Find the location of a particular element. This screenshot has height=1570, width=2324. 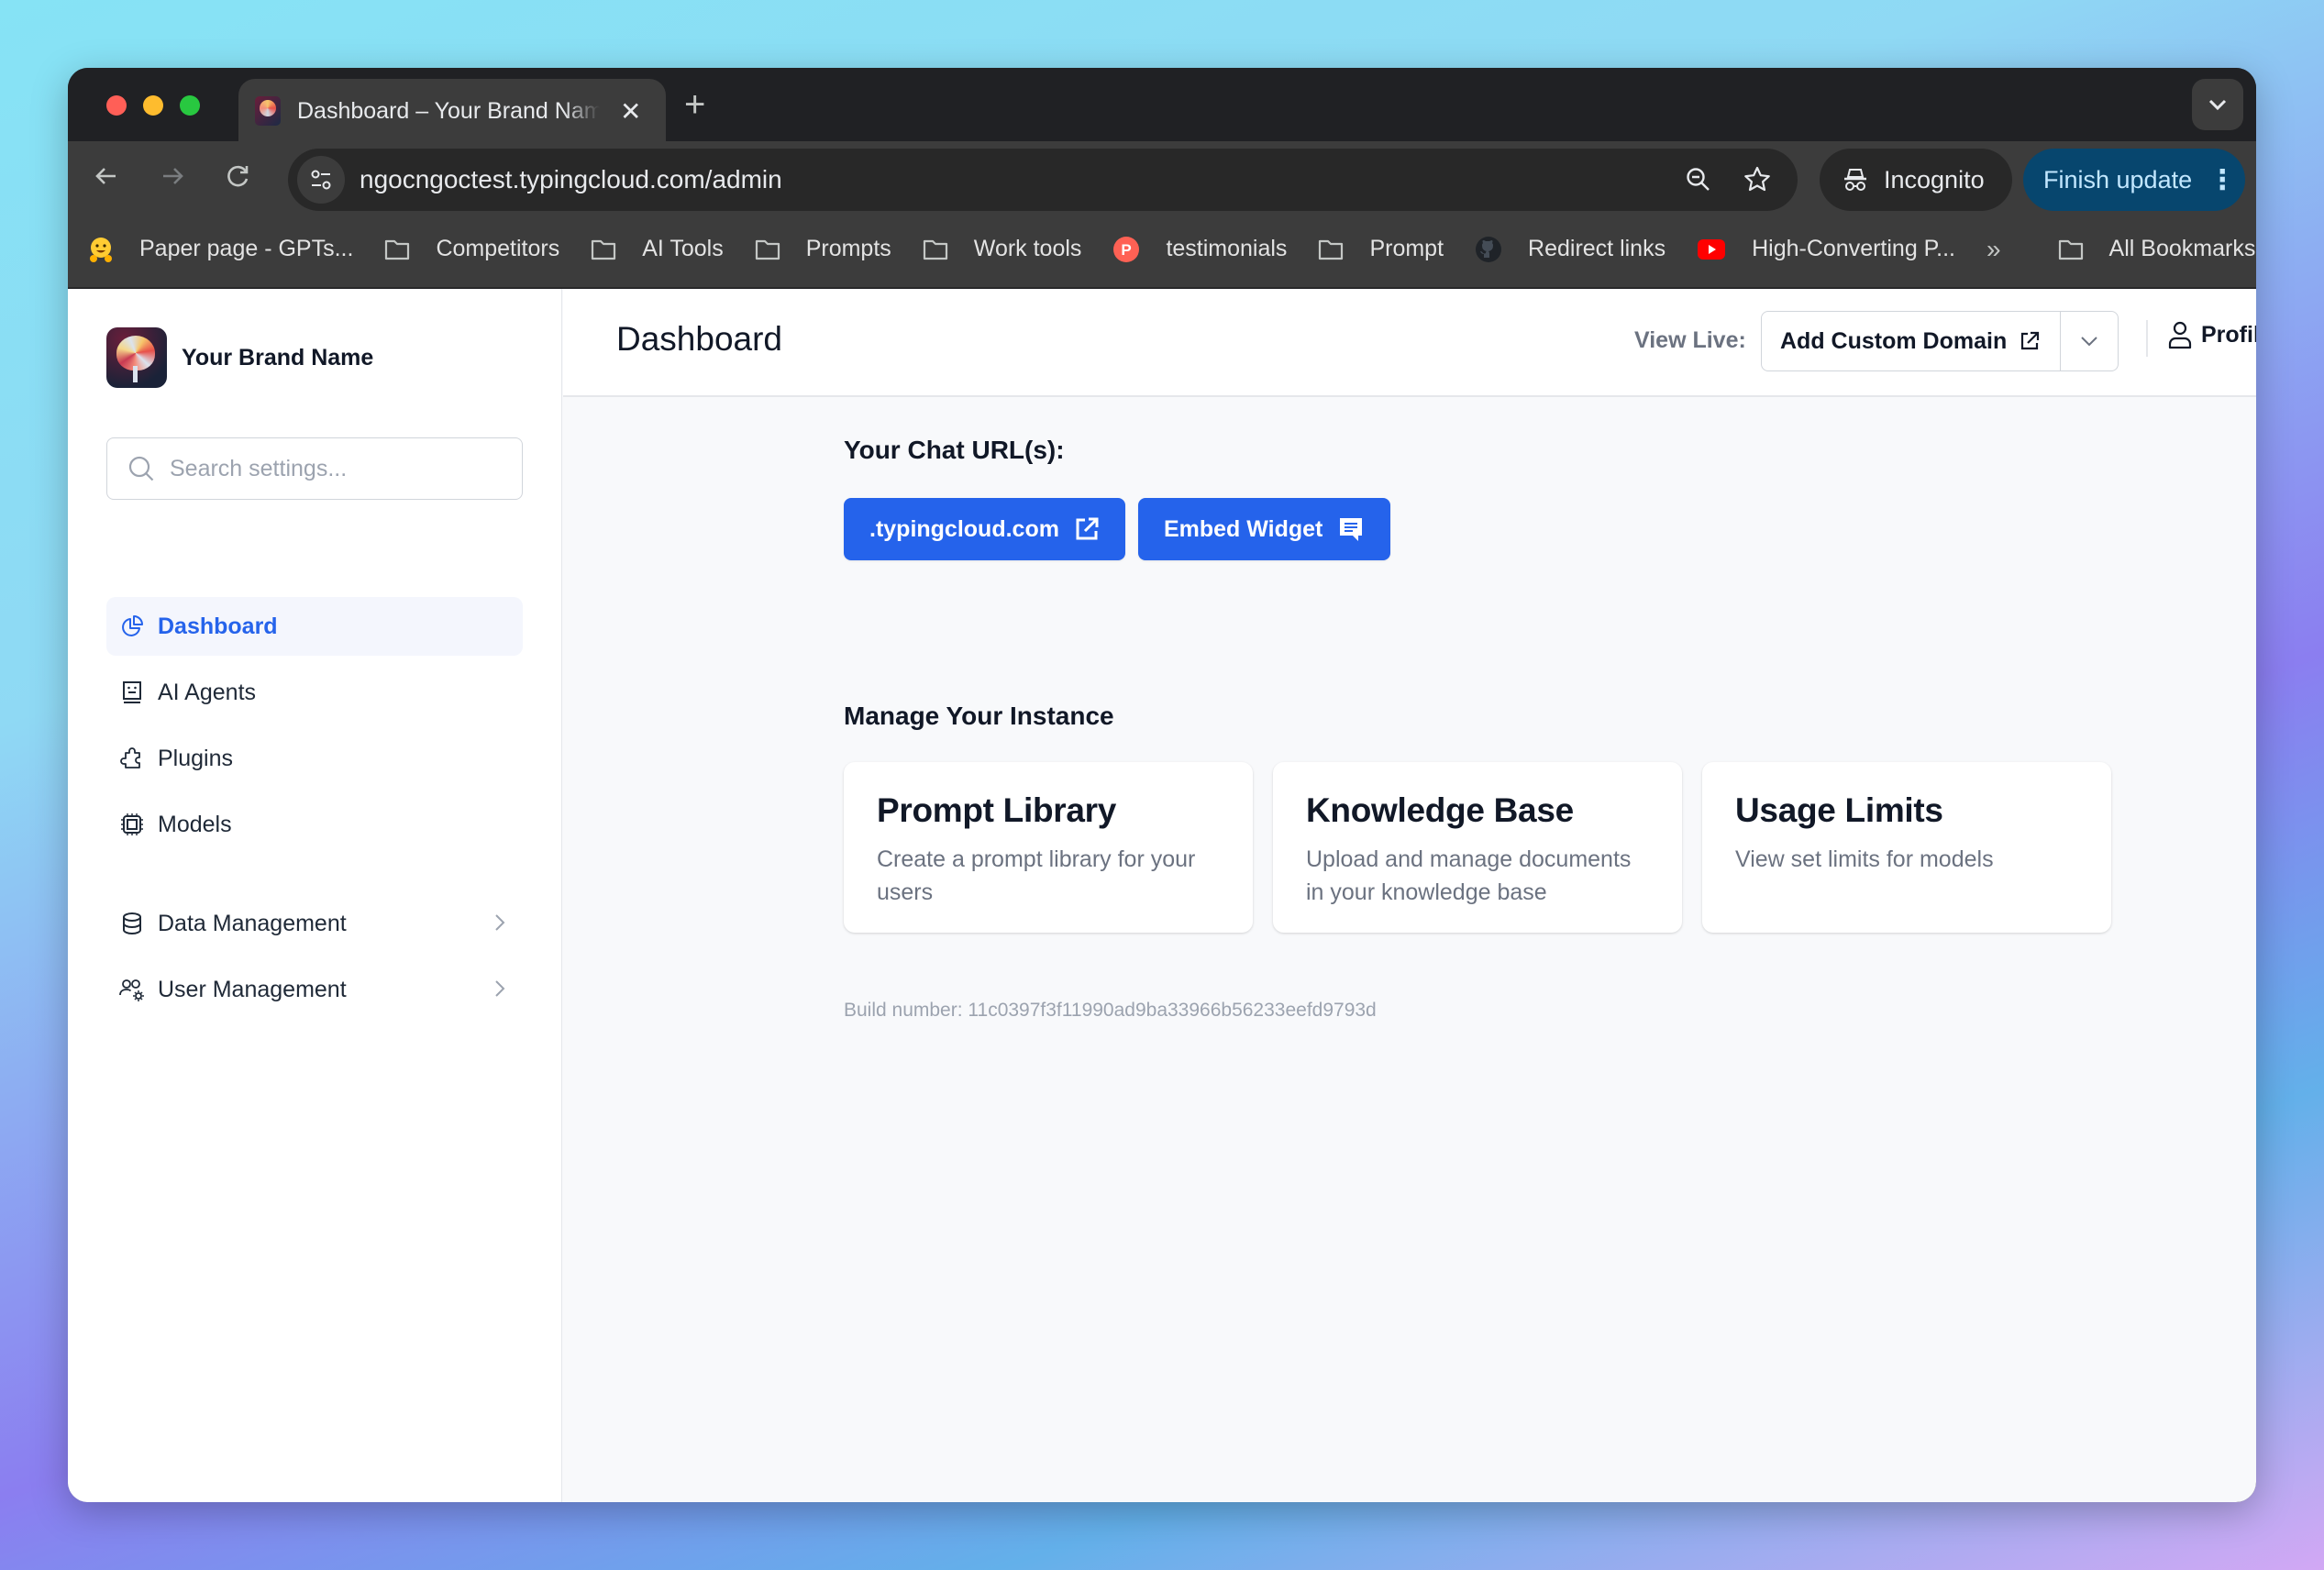

add-custom-domain-button: Add Custom Domain is located at coordinates (1911, 341).